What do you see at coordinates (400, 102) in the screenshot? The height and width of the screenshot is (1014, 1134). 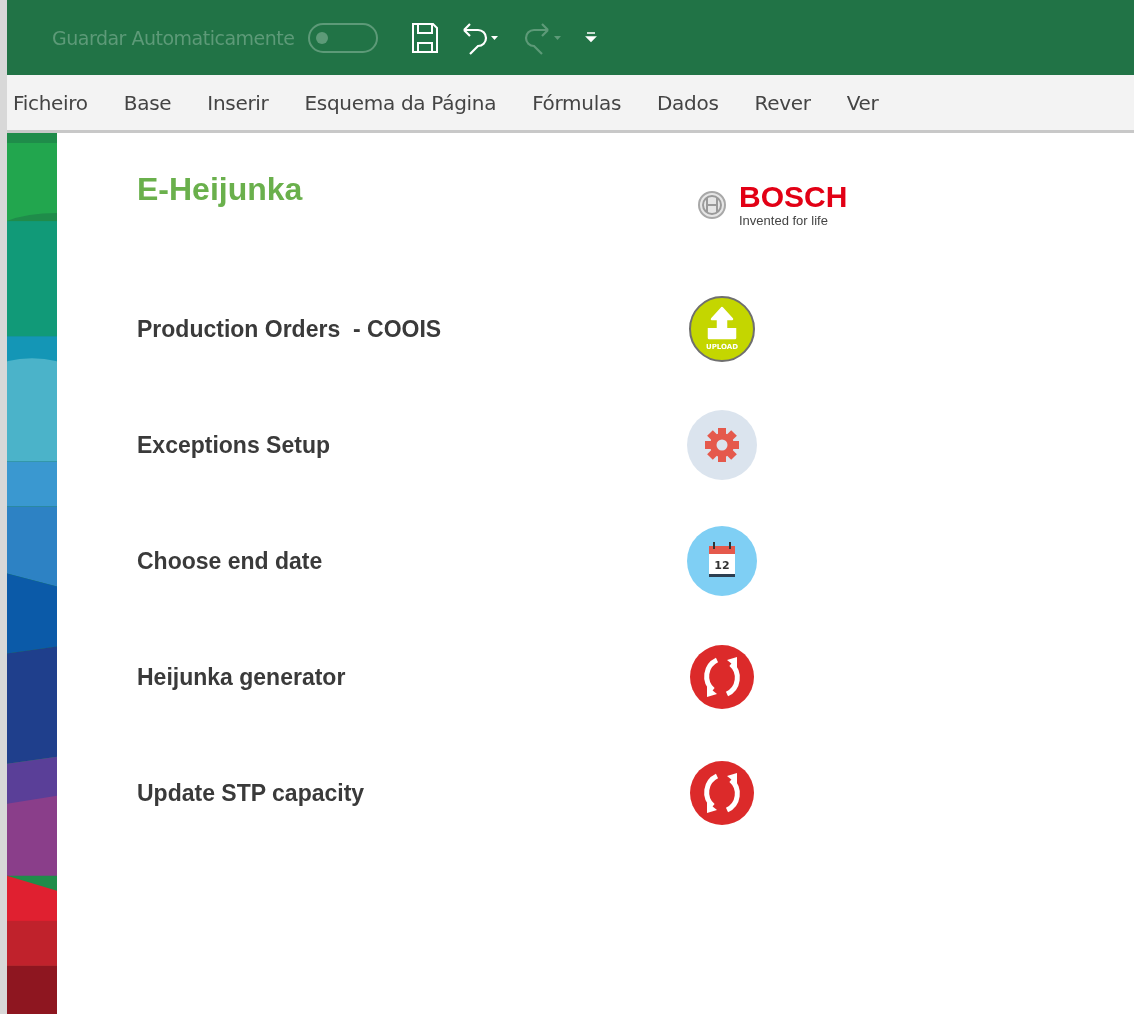 I see `ribbon-tab: Esquema da Página` at bounding box center [400, 102].